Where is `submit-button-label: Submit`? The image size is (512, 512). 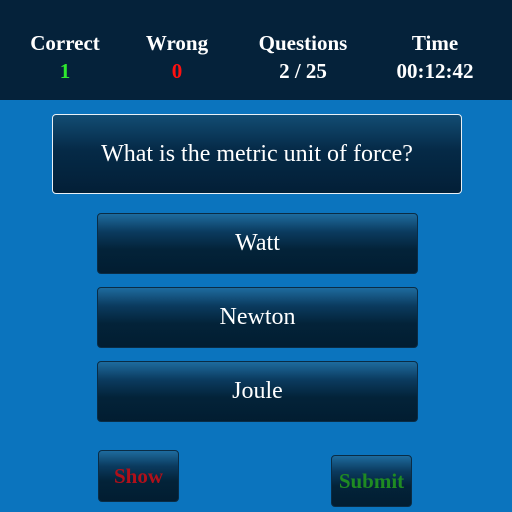
submit-button-label: Submit is located at coordinates (371, 480).